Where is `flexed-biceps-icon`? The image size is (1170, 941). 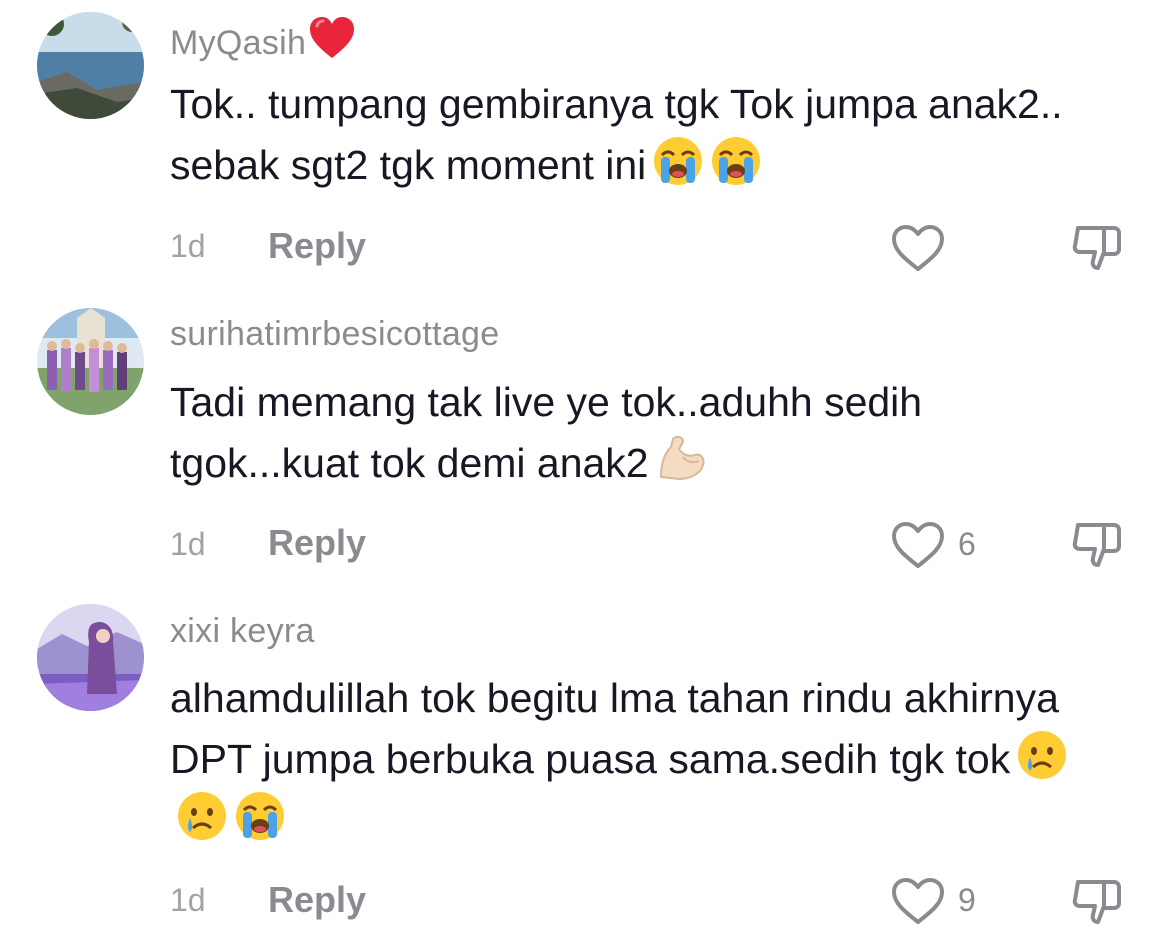 flexed-biceps-icon is located at coordinates (681, 459).